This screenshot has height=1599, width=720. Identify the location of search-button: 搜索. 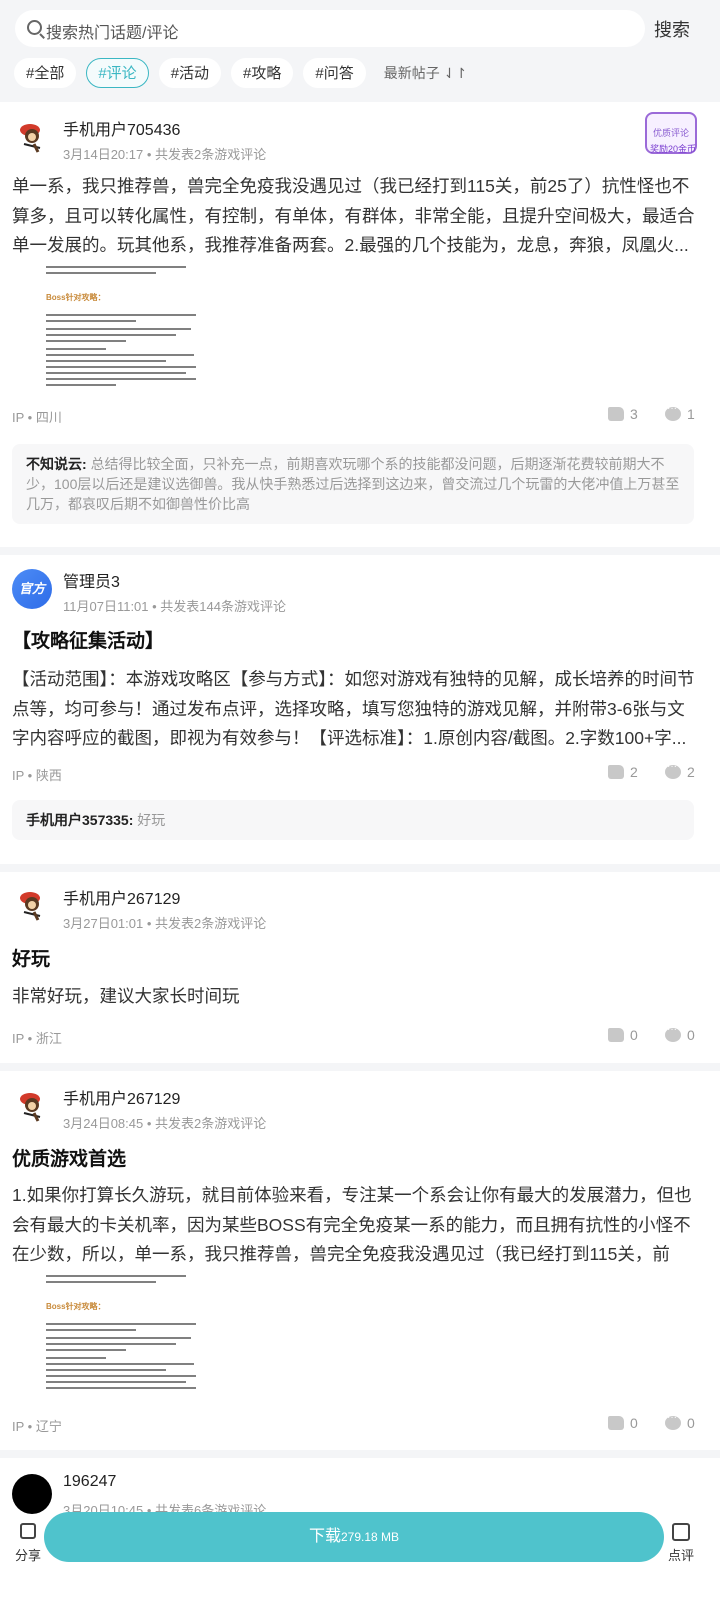
(672, 29).